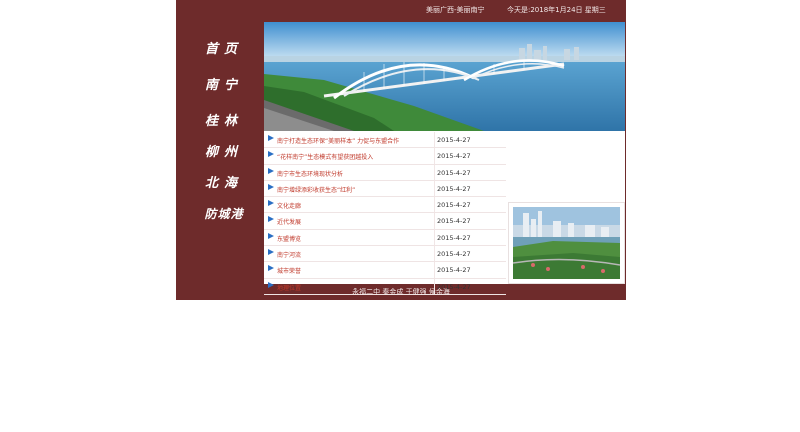  I want to click on list-item: 南宁河流 2015-4-27, so click(385, 254).